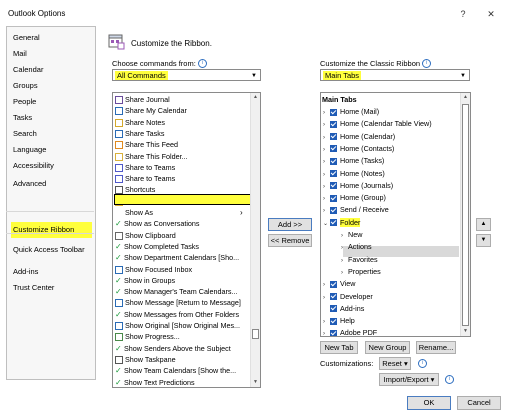  Describe the element at coordinates (358, 148) in the screenshot. I see `tree-item: › Home (Contacts)` at that location.